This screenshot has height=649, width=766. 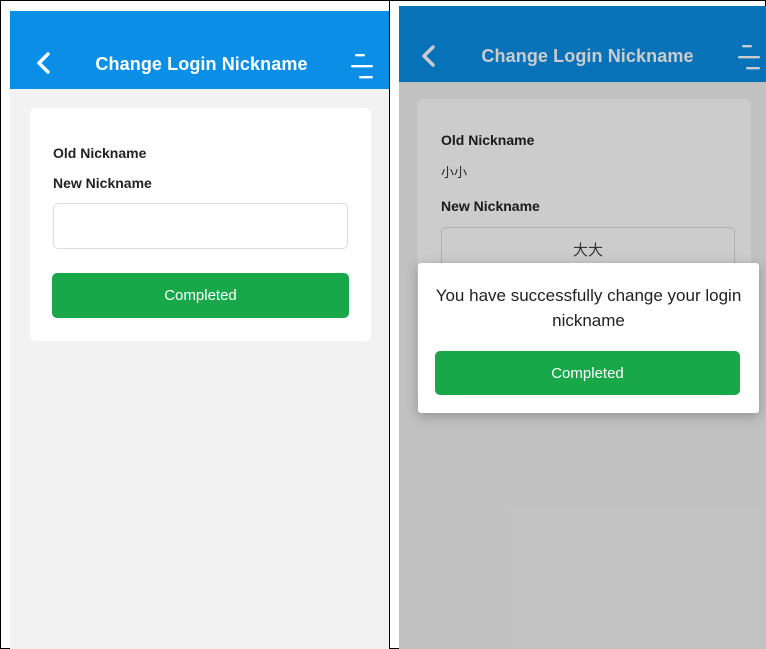 What do you see at coordinates (200, 295) in the screenshot?
I see `completed-button: Completed` at bounding box center [200, 295].